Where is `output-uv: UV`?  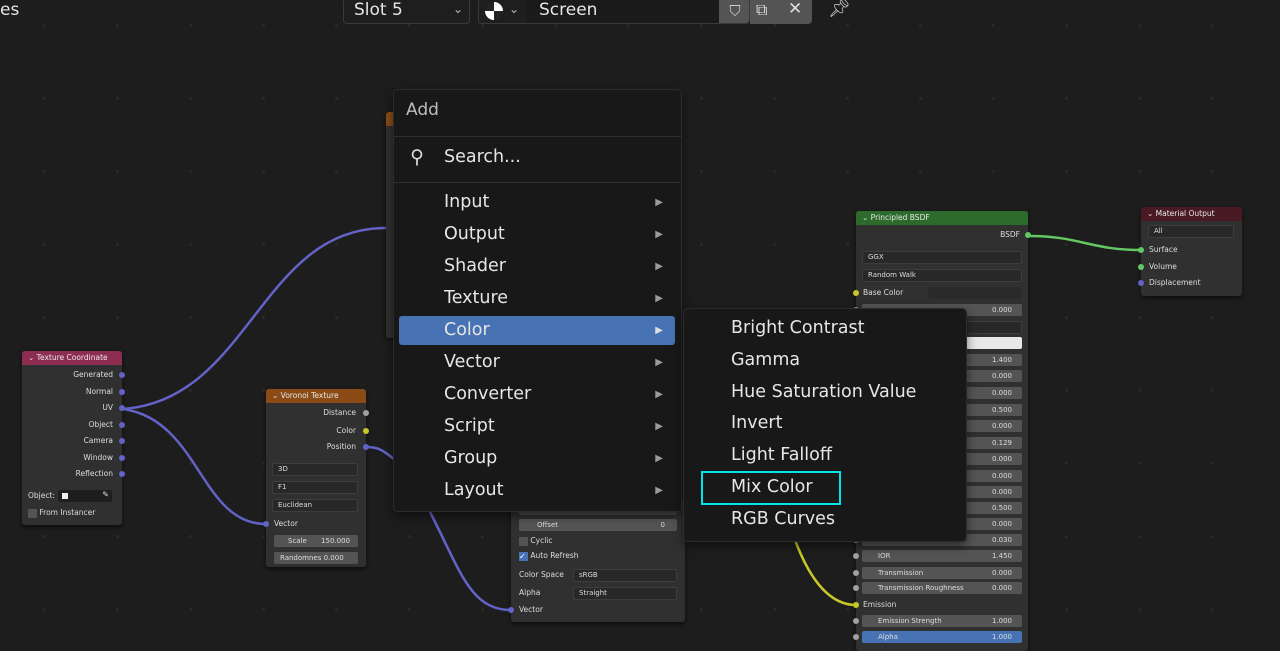
output-uv: UV is located at coordinates (73, 408).